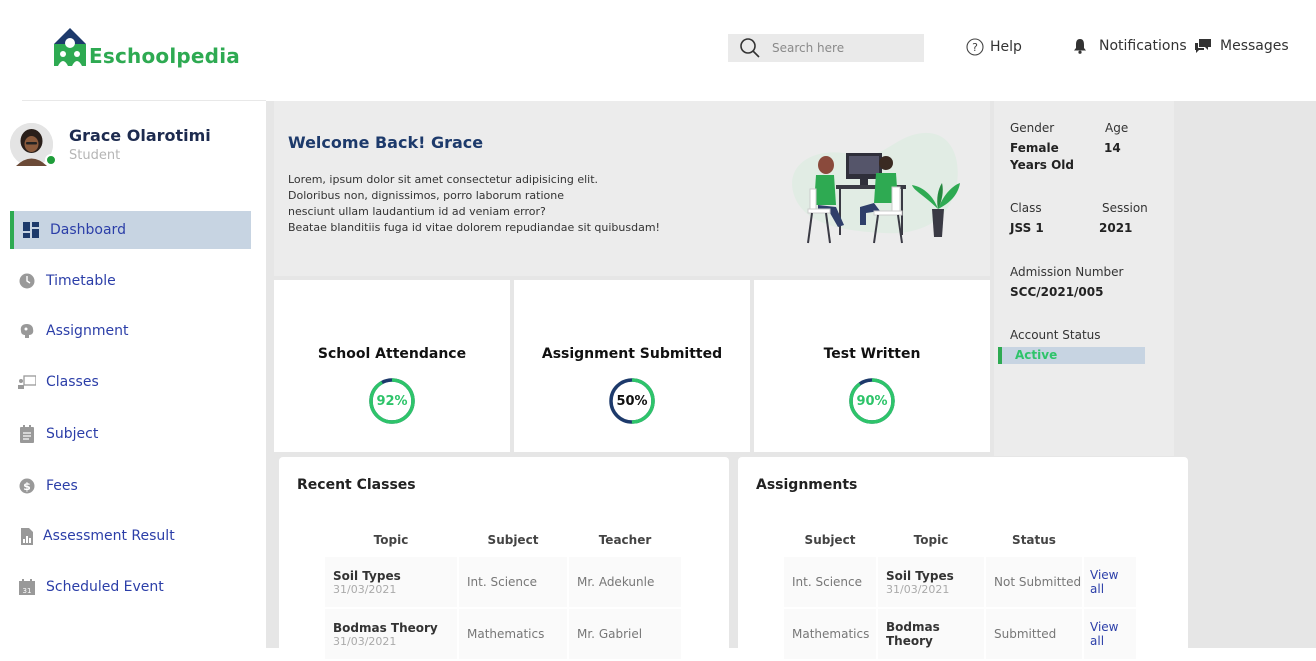  I want to click on sidebar-item-label: Timetable, so click(81, 281).